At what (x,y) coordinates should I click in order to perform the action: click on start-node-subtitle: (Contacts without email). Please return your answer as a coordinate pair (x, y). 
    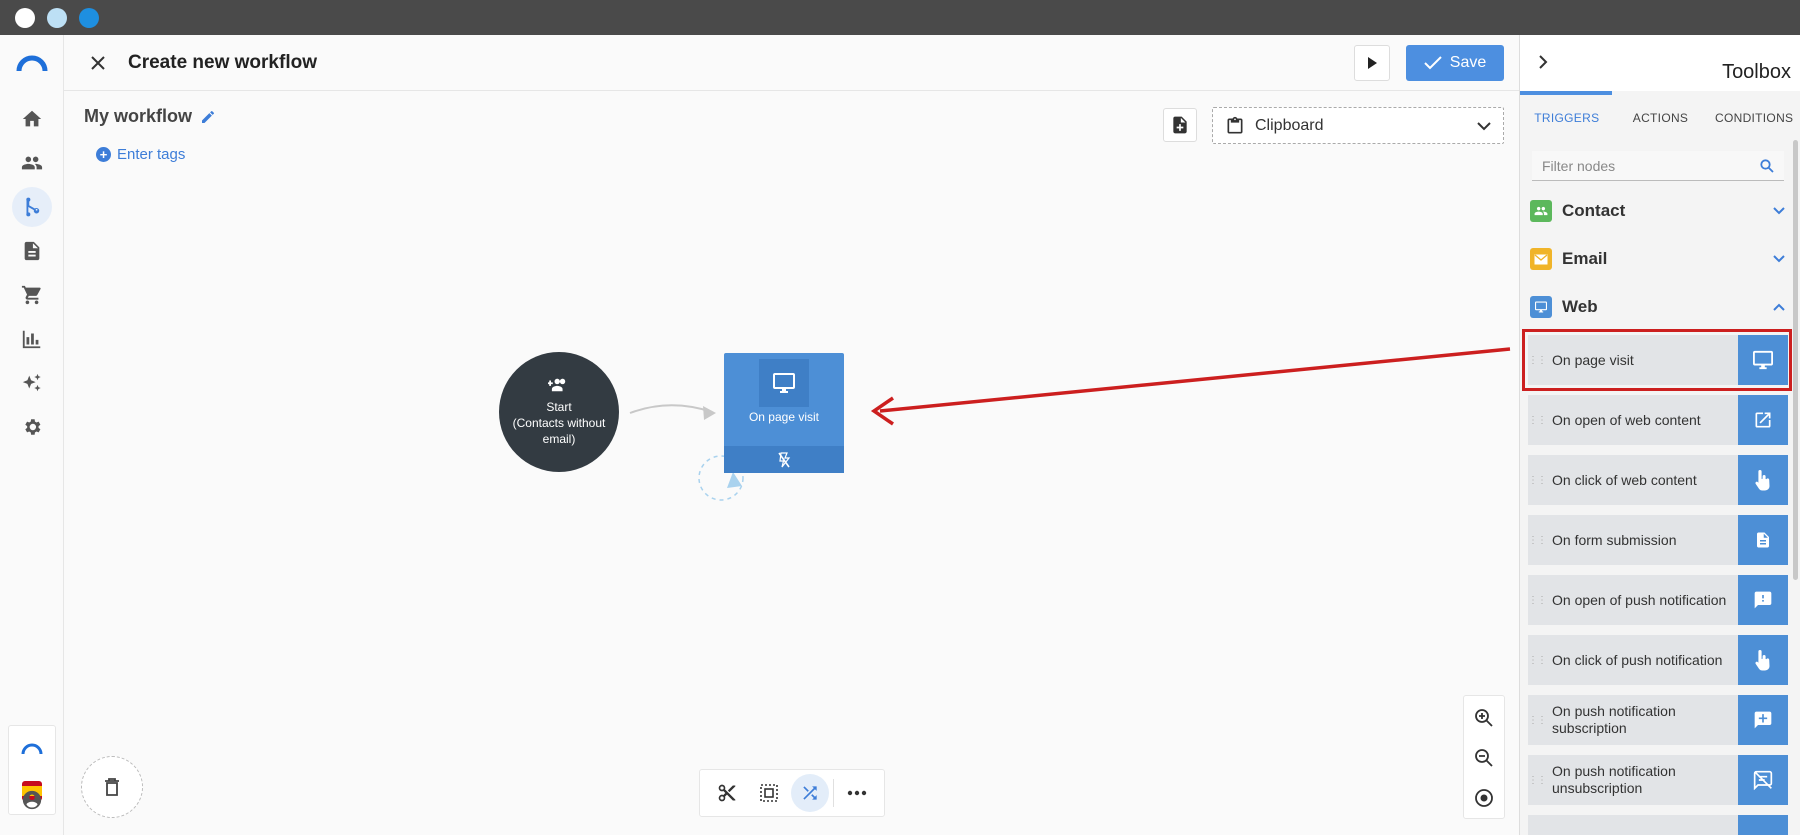
    Looking at the image, I should click on (559, 431).